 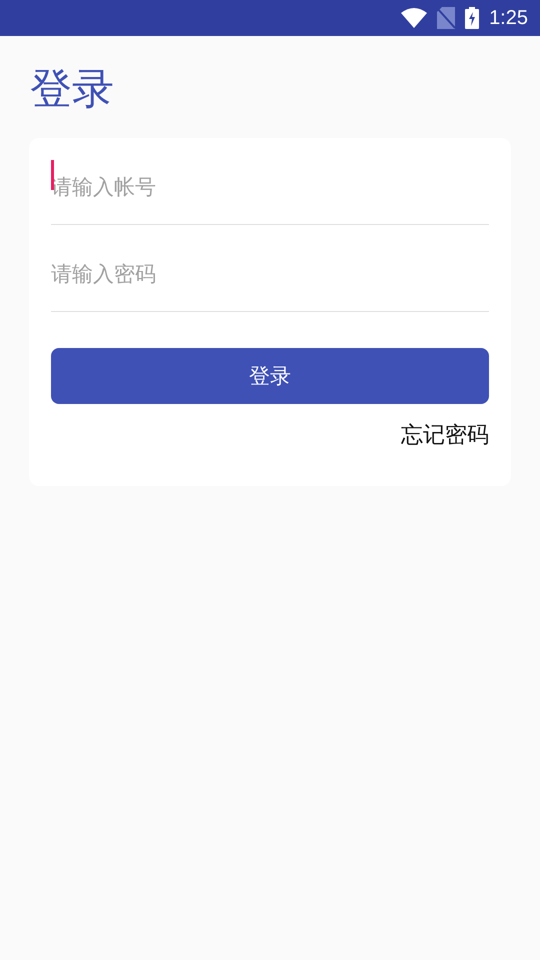 What do you see at coordinates (508, 18) in the screenshot?
I see `clock-time: 1:25` at bounding box center [508, 18].